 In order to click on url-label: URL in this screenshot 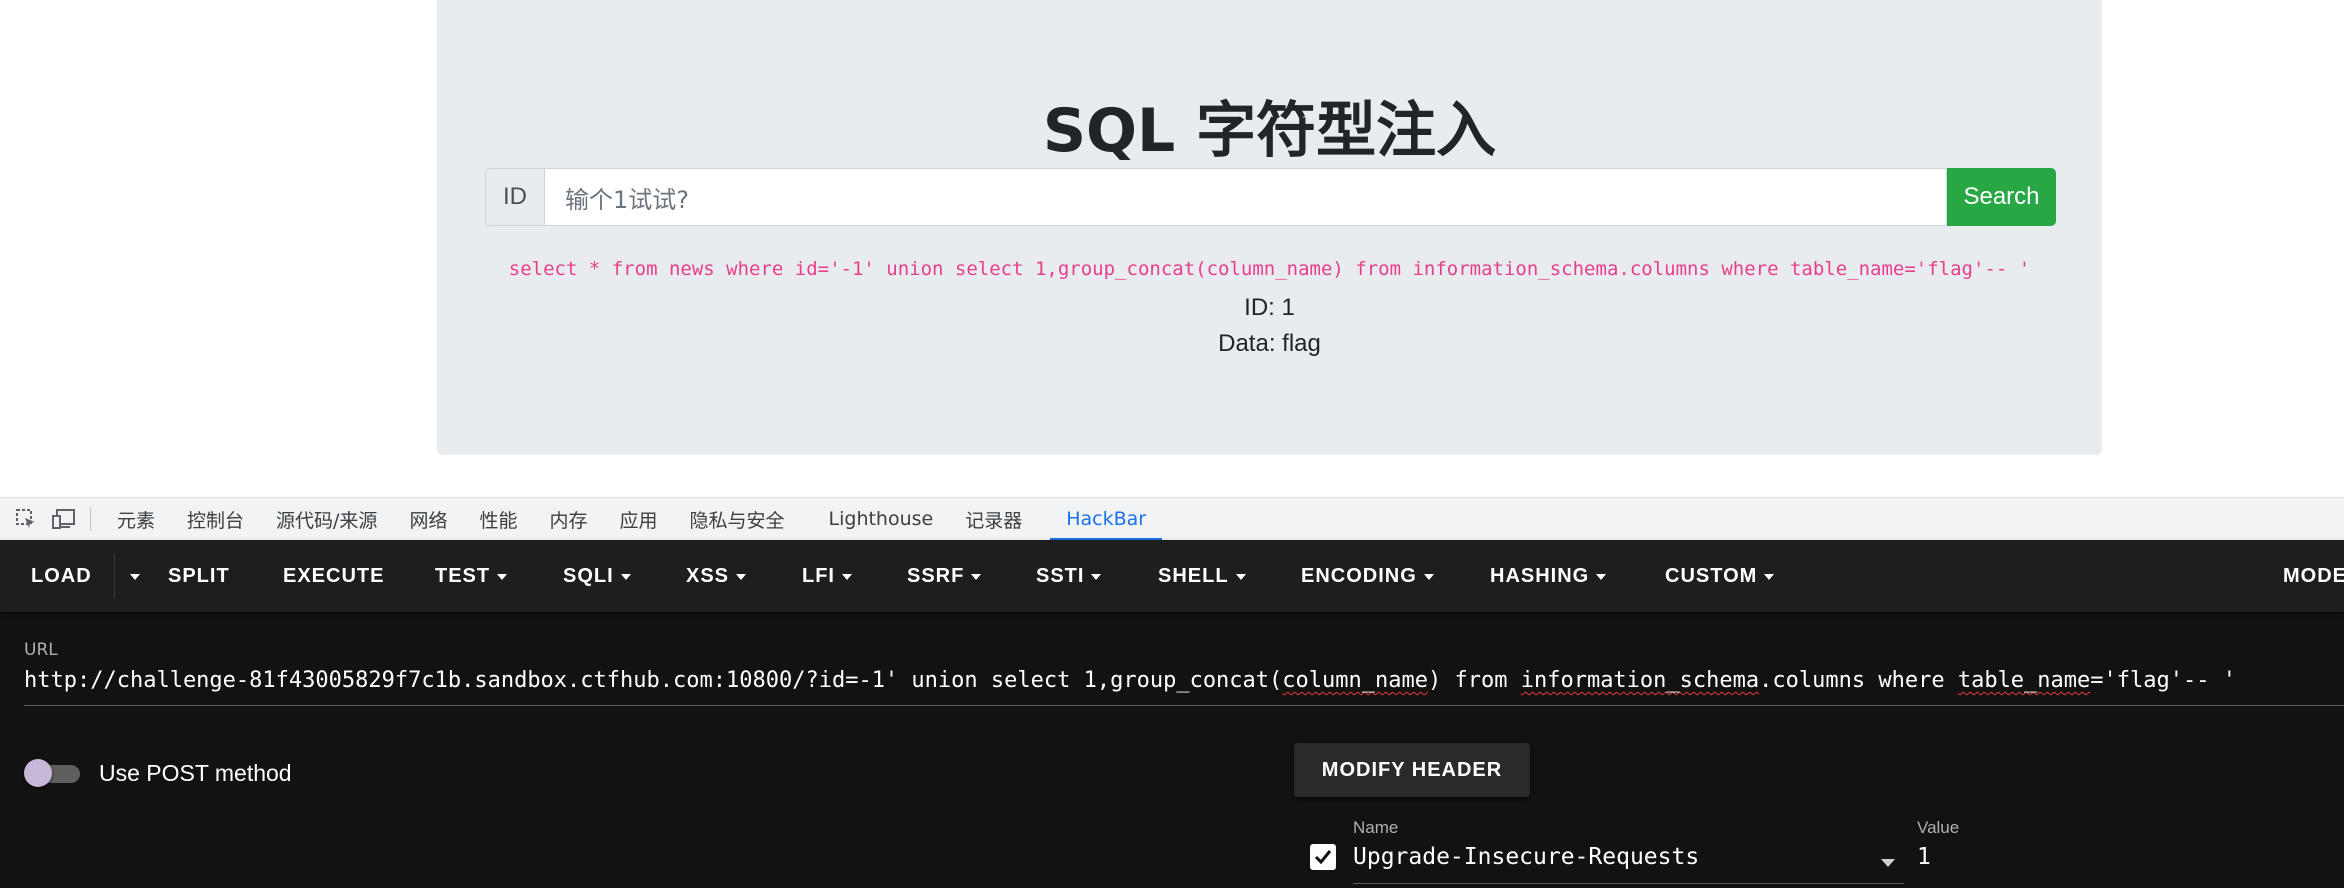, I will do `click(41, 650)`.